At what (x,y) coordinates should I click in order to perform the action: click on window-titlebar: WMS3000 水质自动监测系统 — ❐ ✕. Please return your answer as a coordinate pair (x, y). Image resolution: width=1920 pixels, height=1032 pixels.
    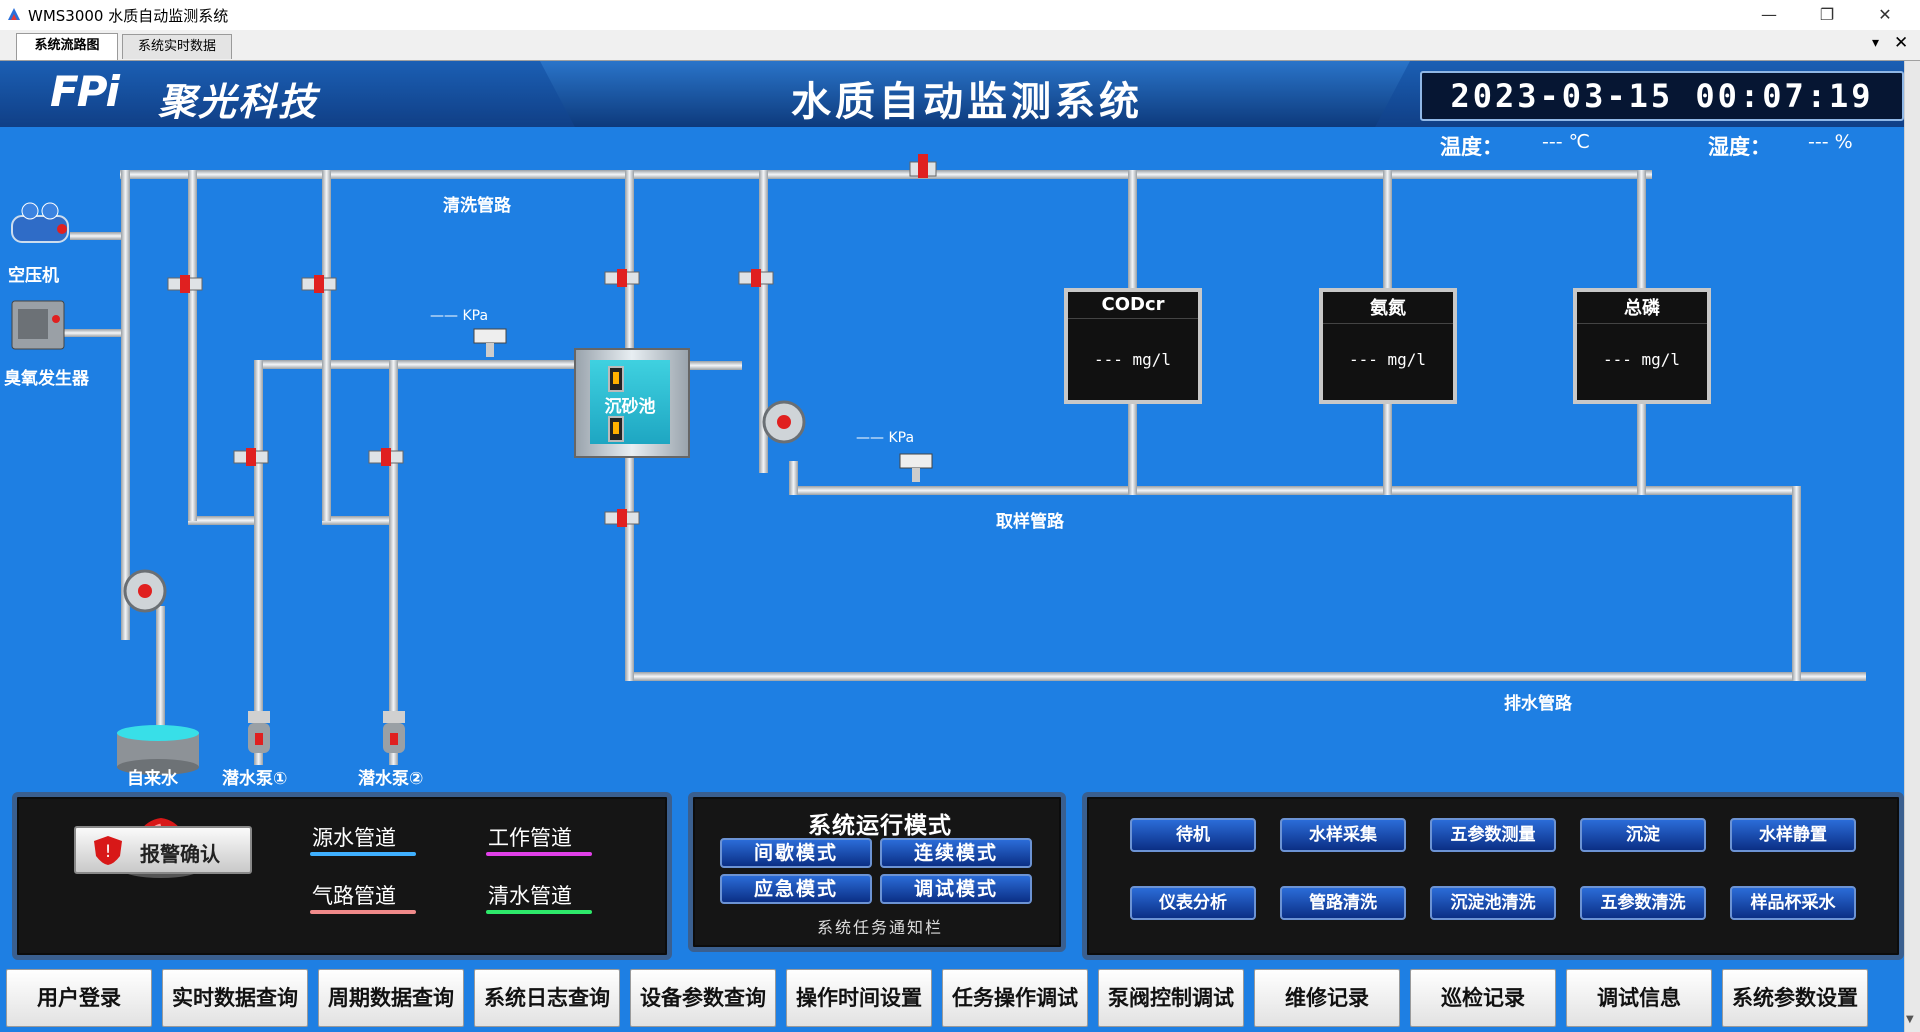
    Looking at the image, I should click on (960, 15).